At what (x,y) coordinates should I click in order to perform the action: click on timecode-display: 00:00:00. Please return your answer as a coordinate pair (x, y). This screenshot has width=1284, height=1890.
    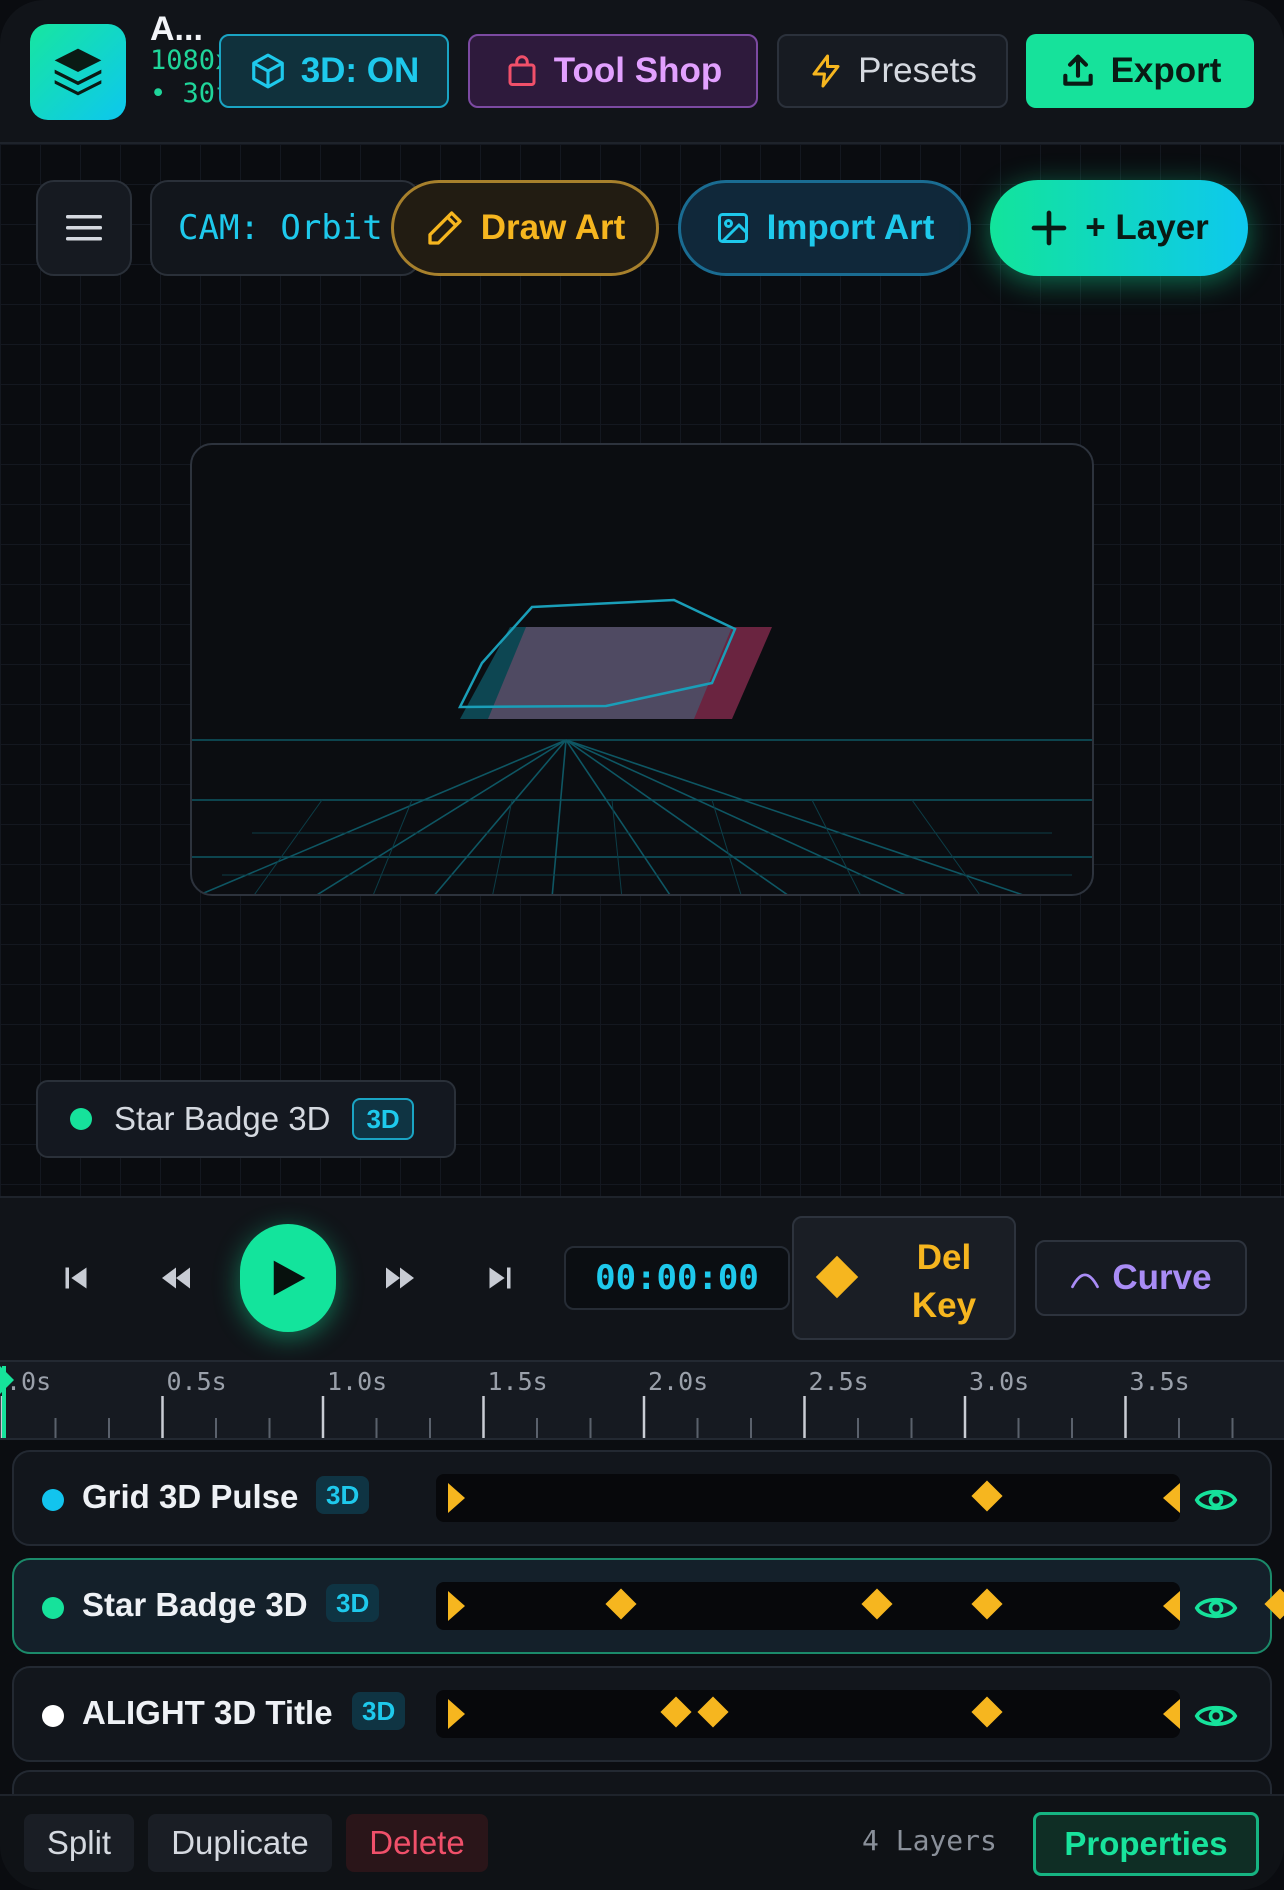
    Looking at the image, I should click on (677, 1278).